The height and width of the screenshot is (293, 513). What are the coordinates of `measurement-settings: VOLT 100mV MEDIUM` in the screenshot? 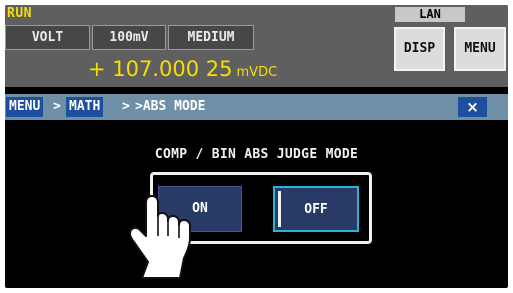 It's located at (134, 37).